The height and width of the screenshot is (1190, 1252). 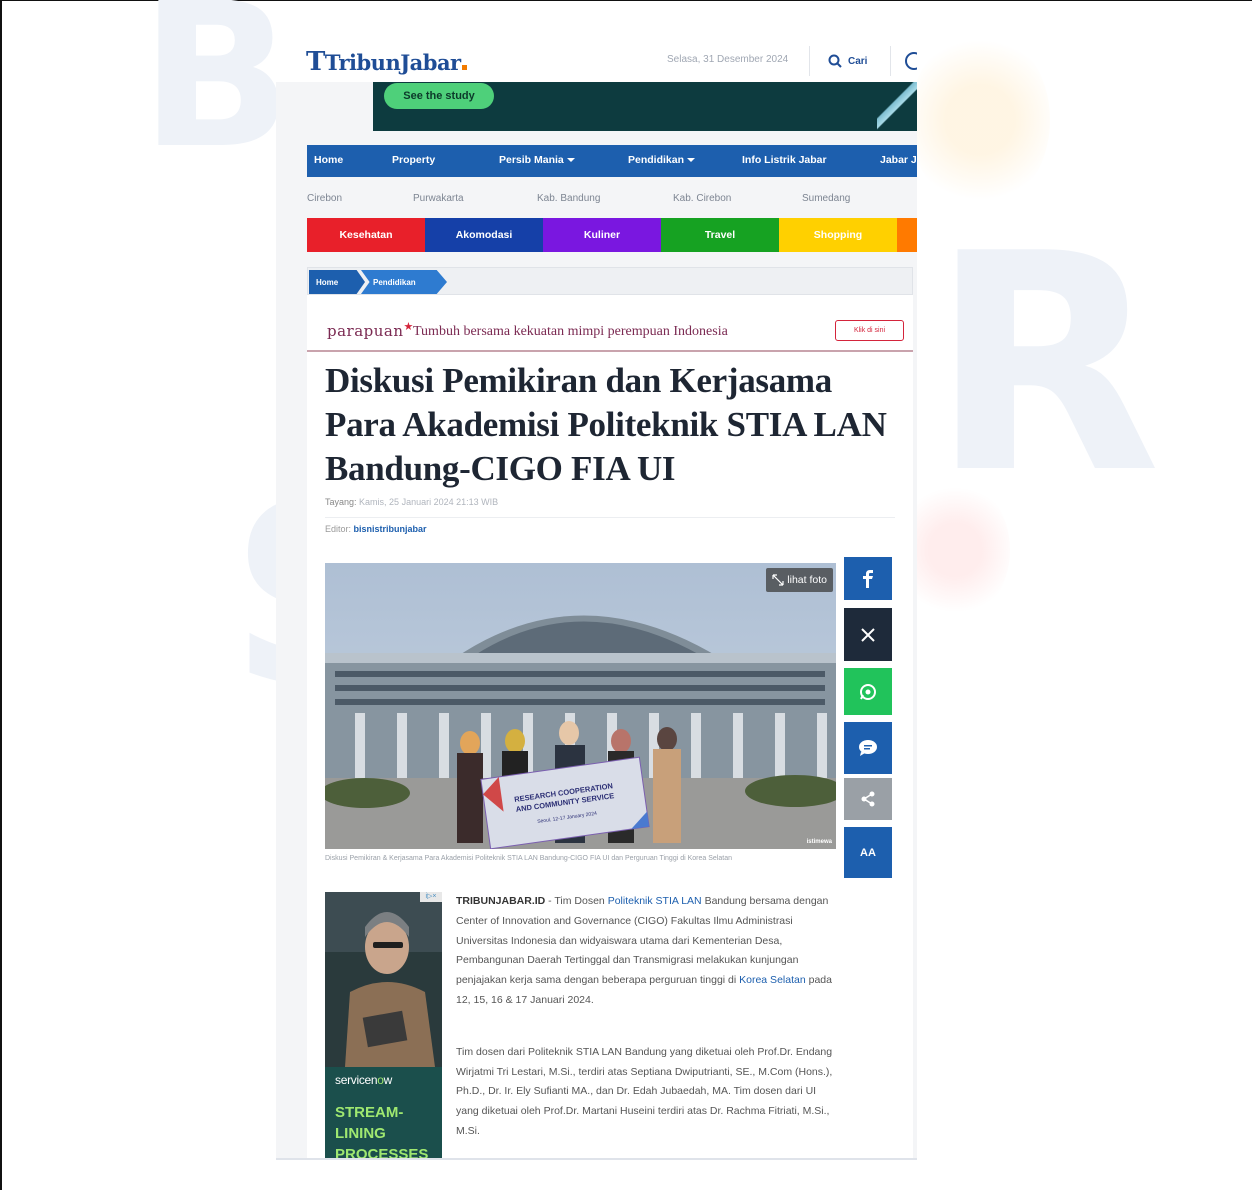 I want to click on breadcrumb-home: Home, so click(x=337, y=282).